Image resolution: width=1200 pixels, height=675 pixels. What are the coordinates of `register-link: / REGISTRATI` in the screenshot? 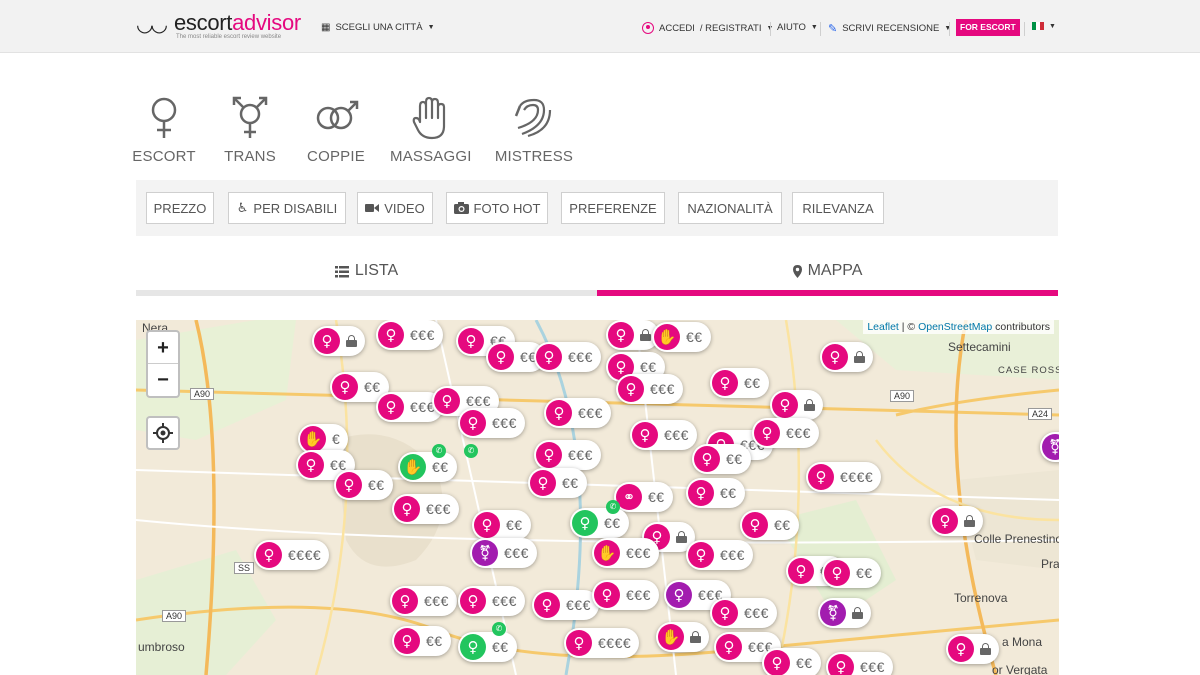 It's located at (731, 28).